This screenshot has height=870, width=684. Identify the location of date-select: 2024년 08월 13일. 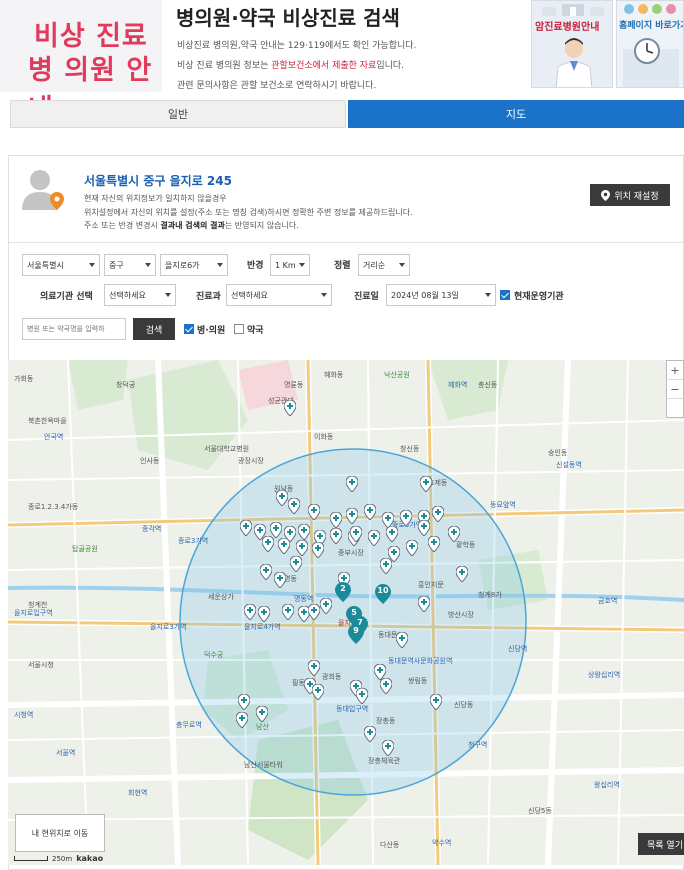
(441, 295).